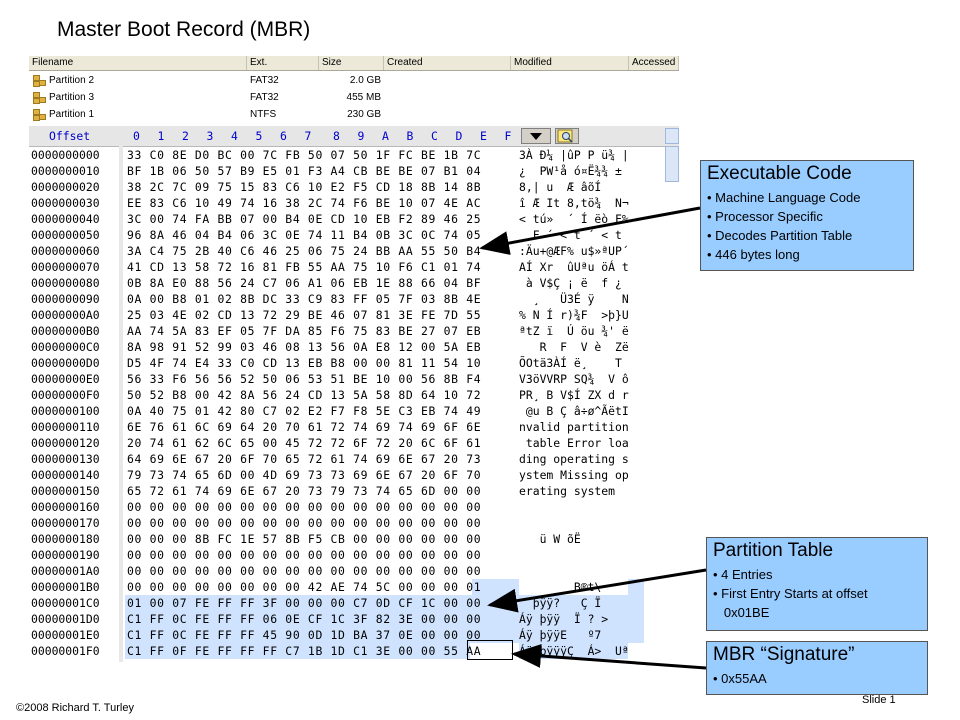 The image size is (960, 720). What do you see at coordinates (597, 590) in the screenshot?
I see `arrow-partition` at bounding box center [597, 590].